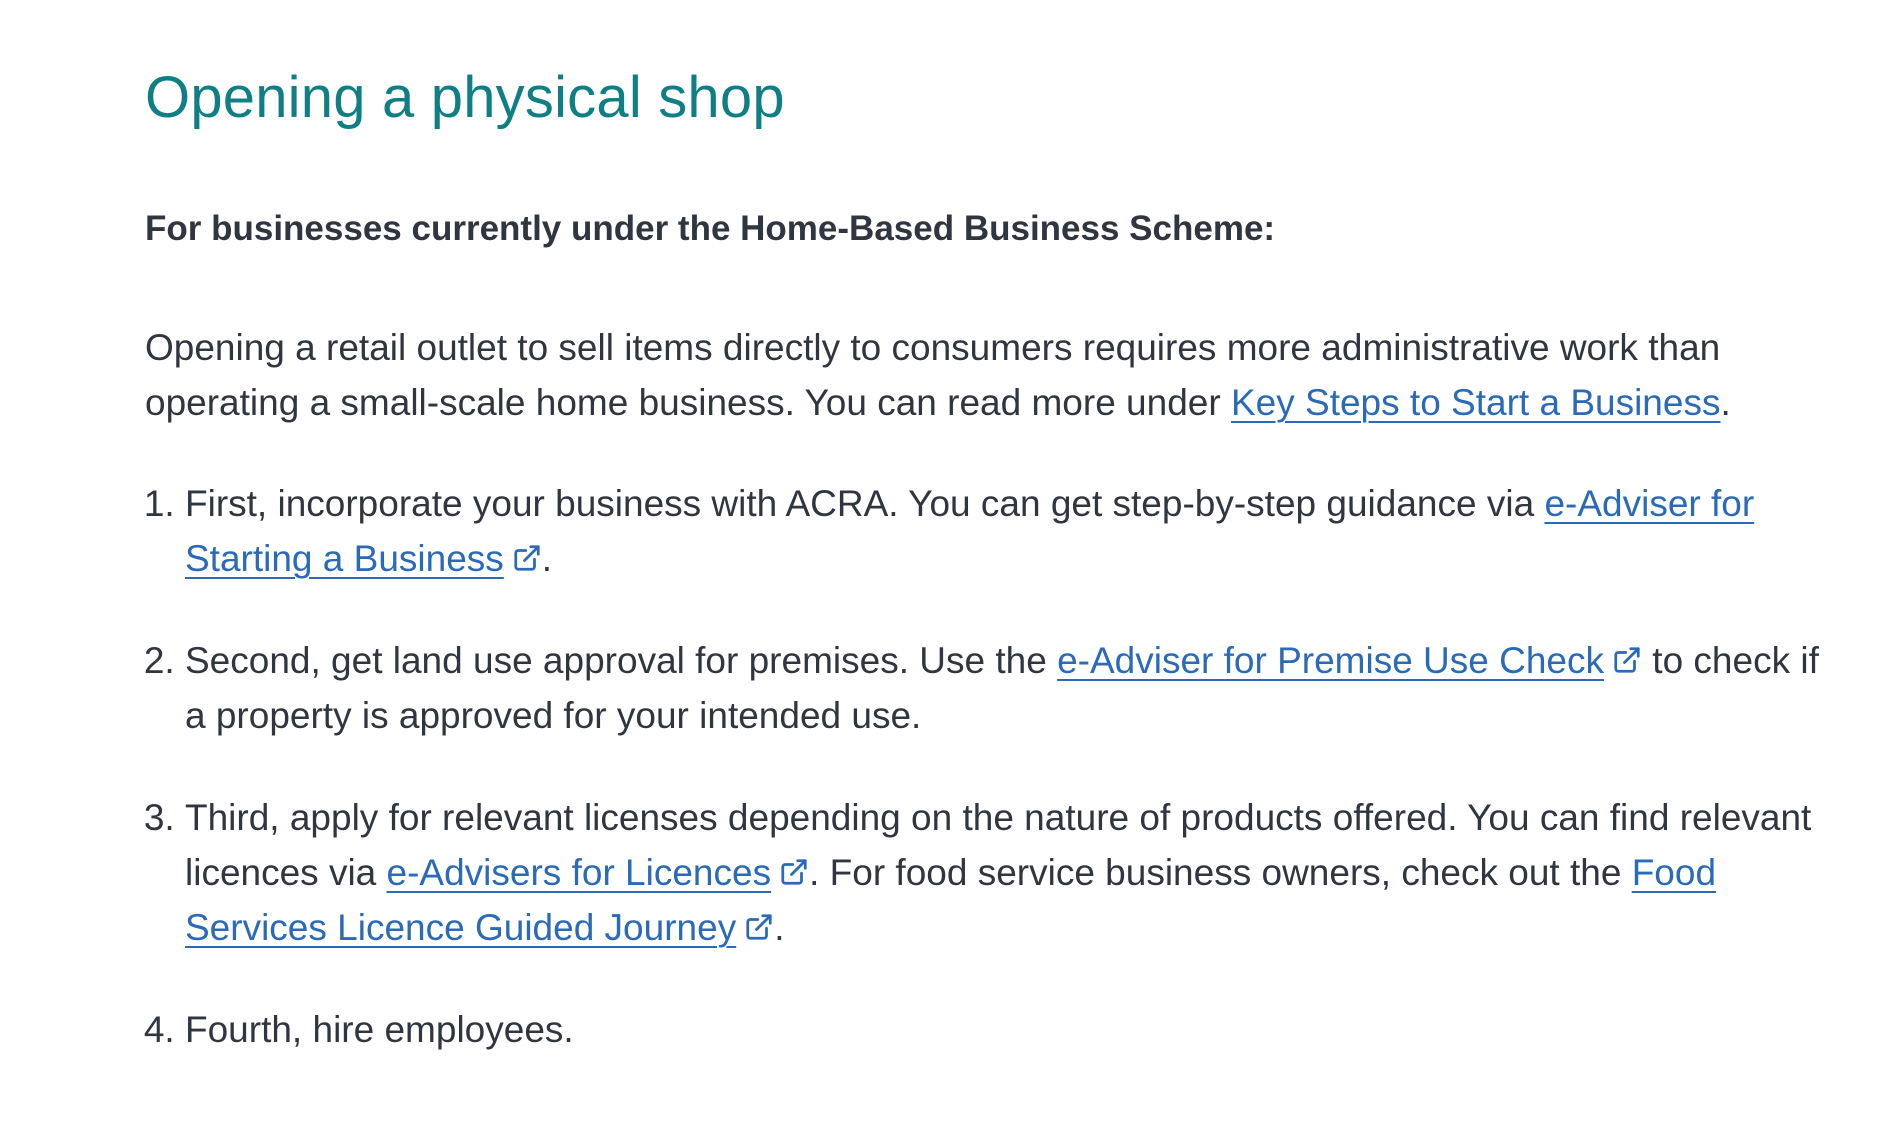 This screenshot has width=1899, height=1147. I want to click on step-4-text: Fourth, hire employees., so click(379, 1029).